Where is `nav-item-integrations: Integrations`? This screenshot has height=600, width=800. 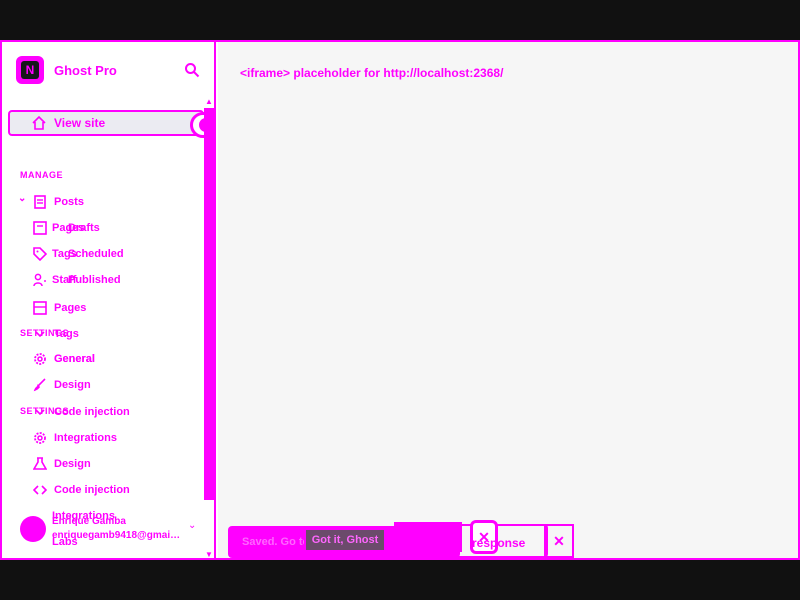
nav-item-integrations: Integrations is located at coordinates (74, 438).